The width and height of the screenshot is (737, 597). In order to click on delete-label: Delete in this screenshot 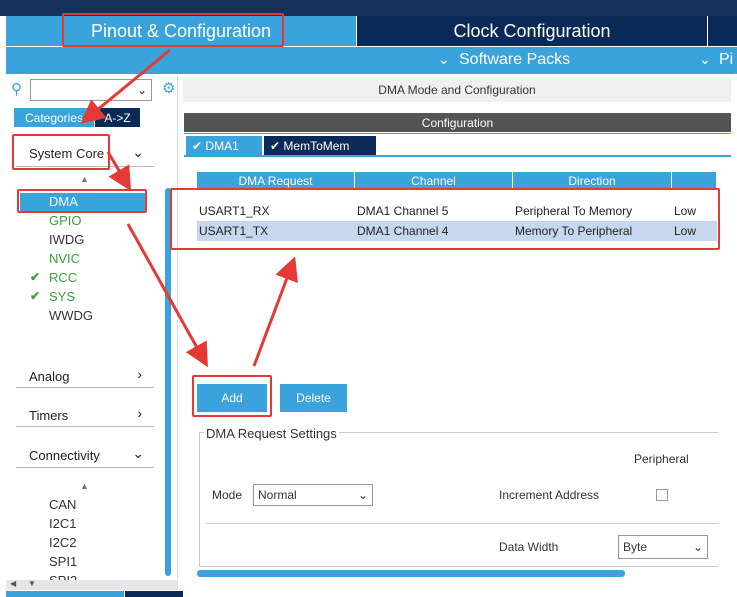, I will do `click(313, 398)`.